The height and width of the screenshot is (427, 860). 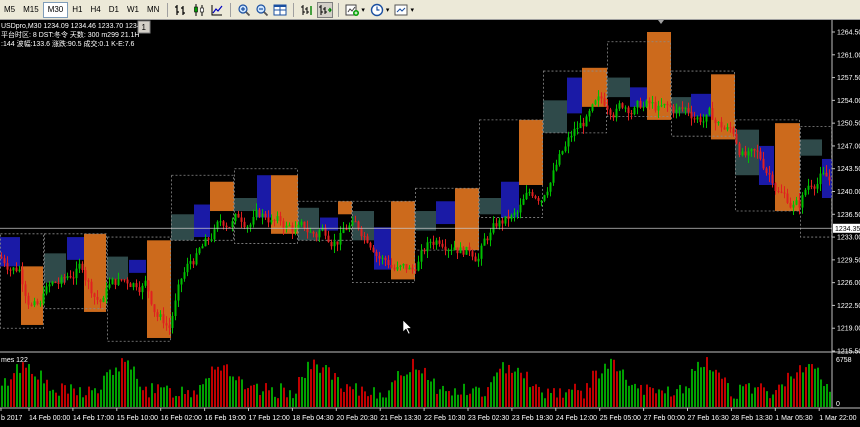 I want to click on tile-windows-icon, so click(x=280, y=10).